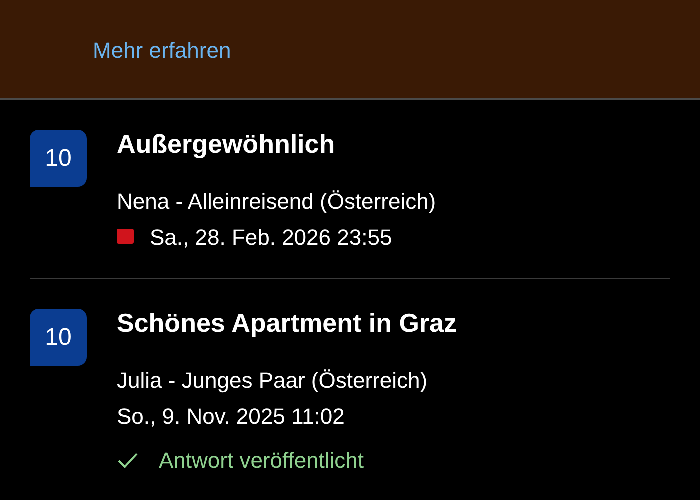  I want to click on guest-info: Julia - Junges Paar (Österreich), so click(273, 381).